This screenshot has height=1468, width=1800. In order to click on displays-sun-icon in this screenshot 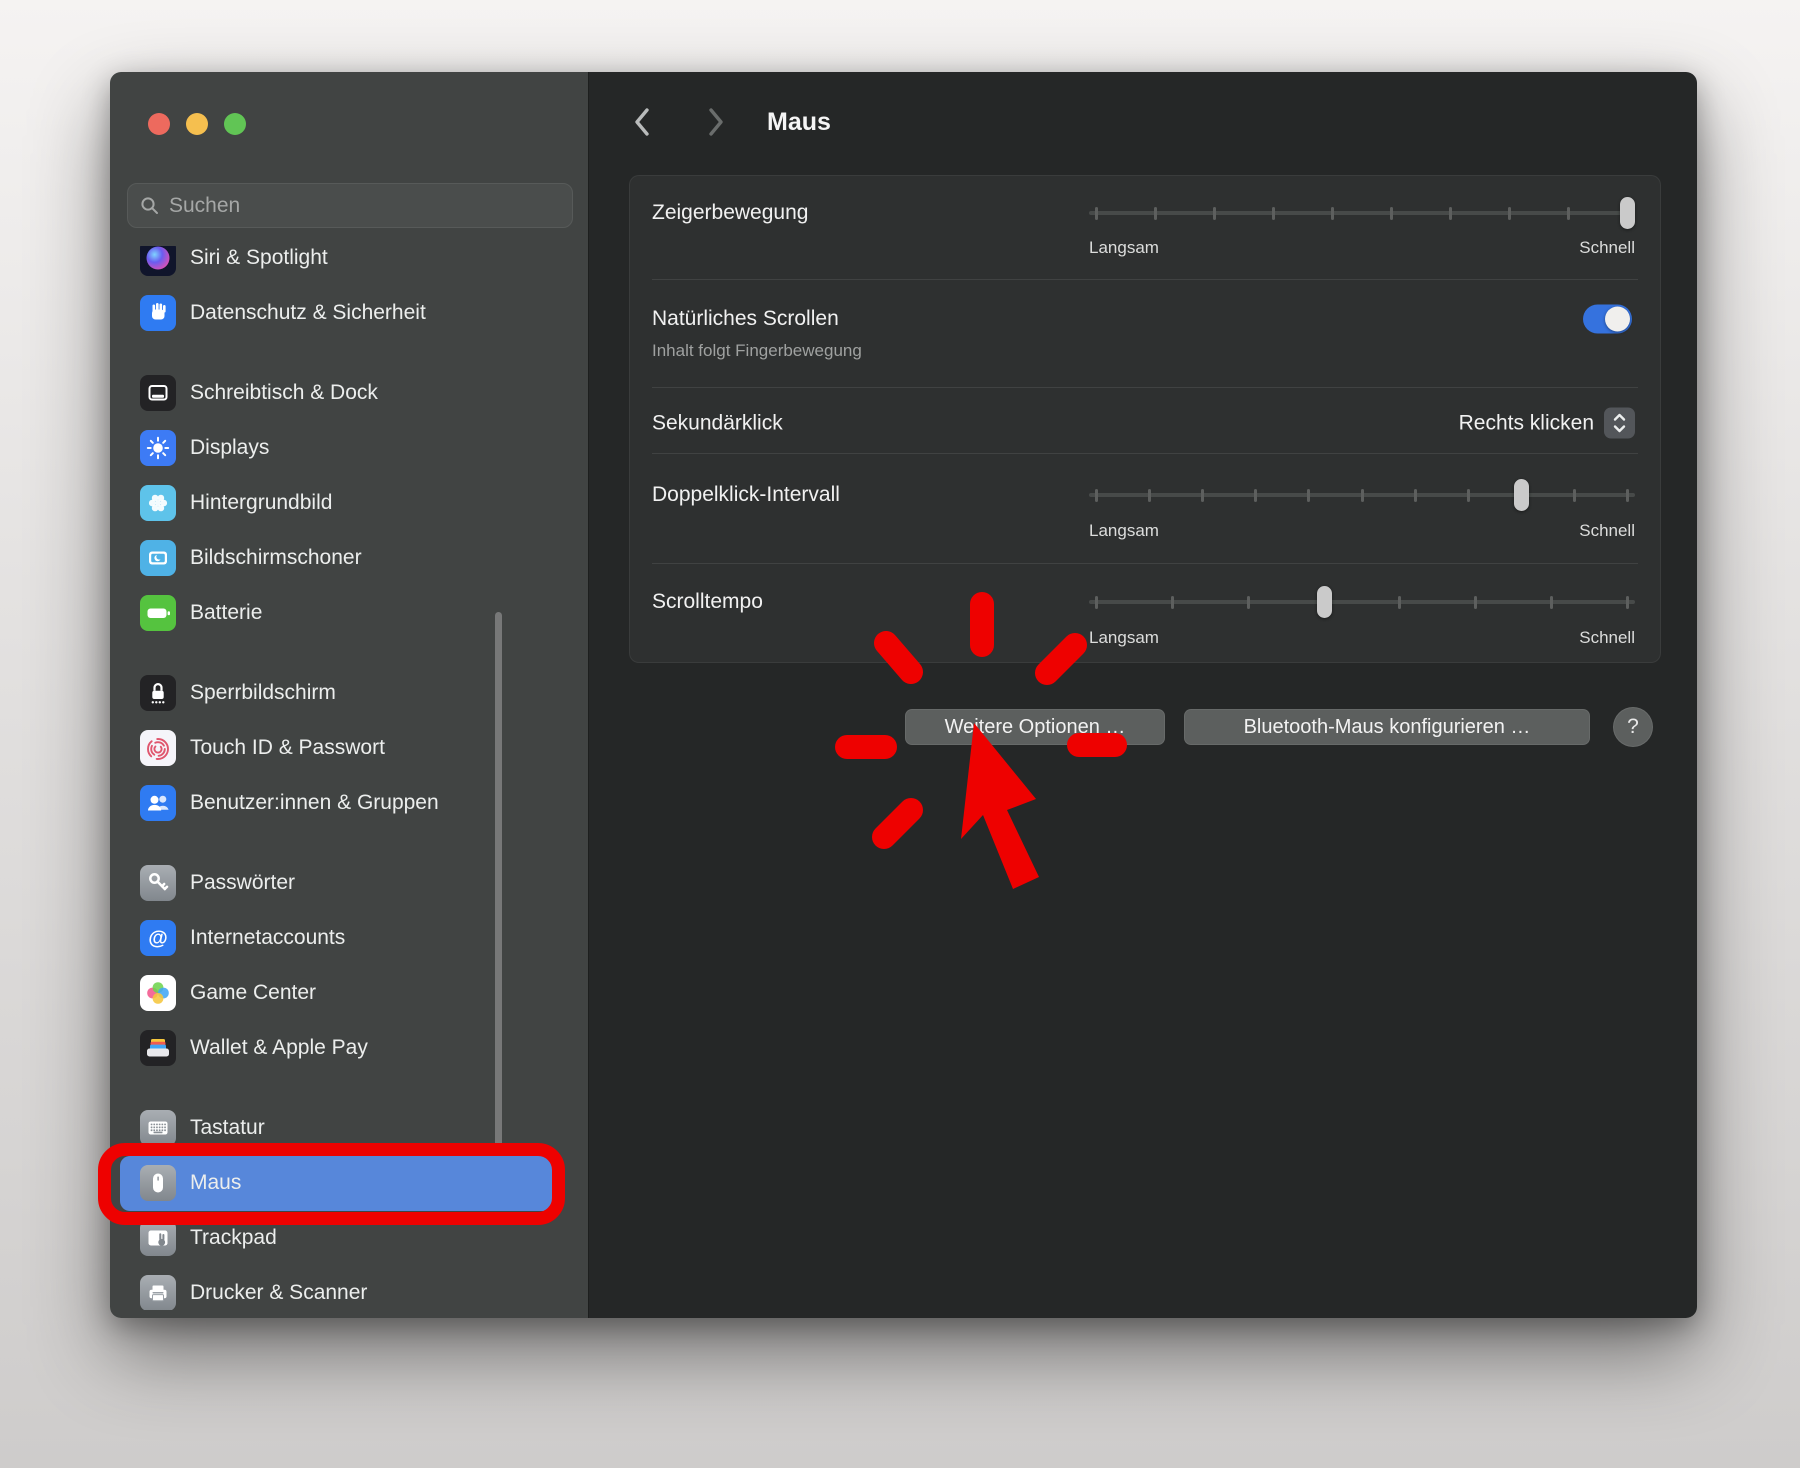, I will do `click(158, 448)`.